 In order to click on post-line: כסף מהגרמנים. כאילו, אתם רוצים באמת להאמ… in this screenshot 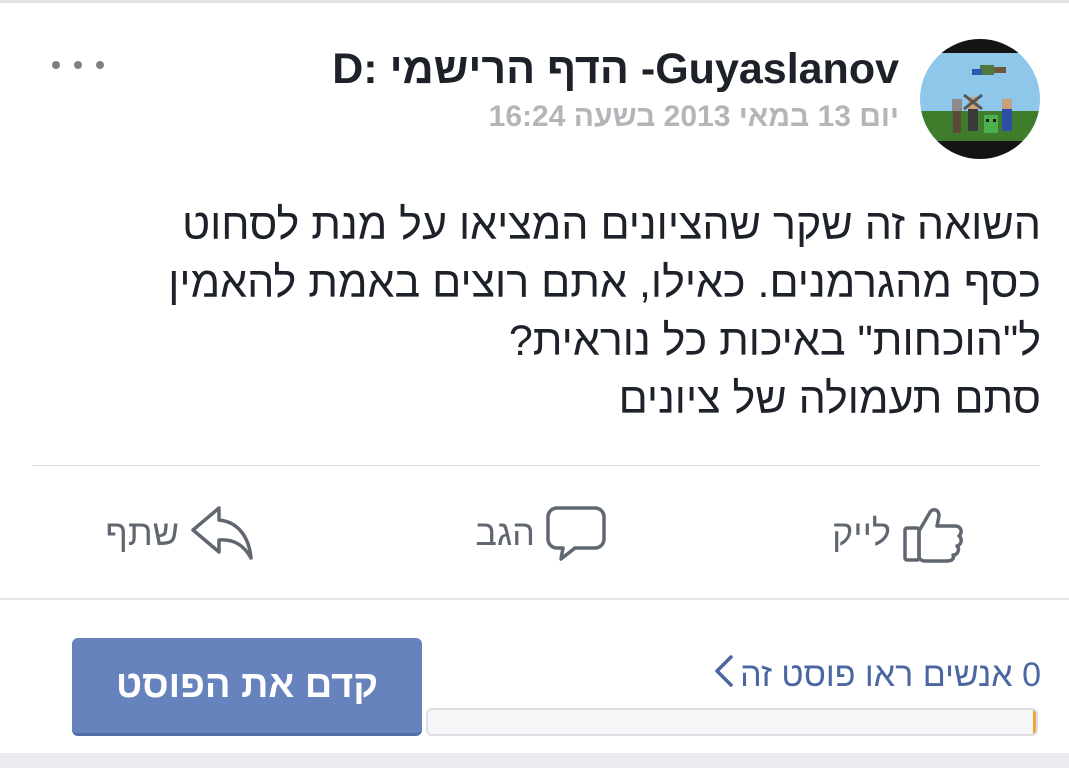, I will do `click(604, 283)`.